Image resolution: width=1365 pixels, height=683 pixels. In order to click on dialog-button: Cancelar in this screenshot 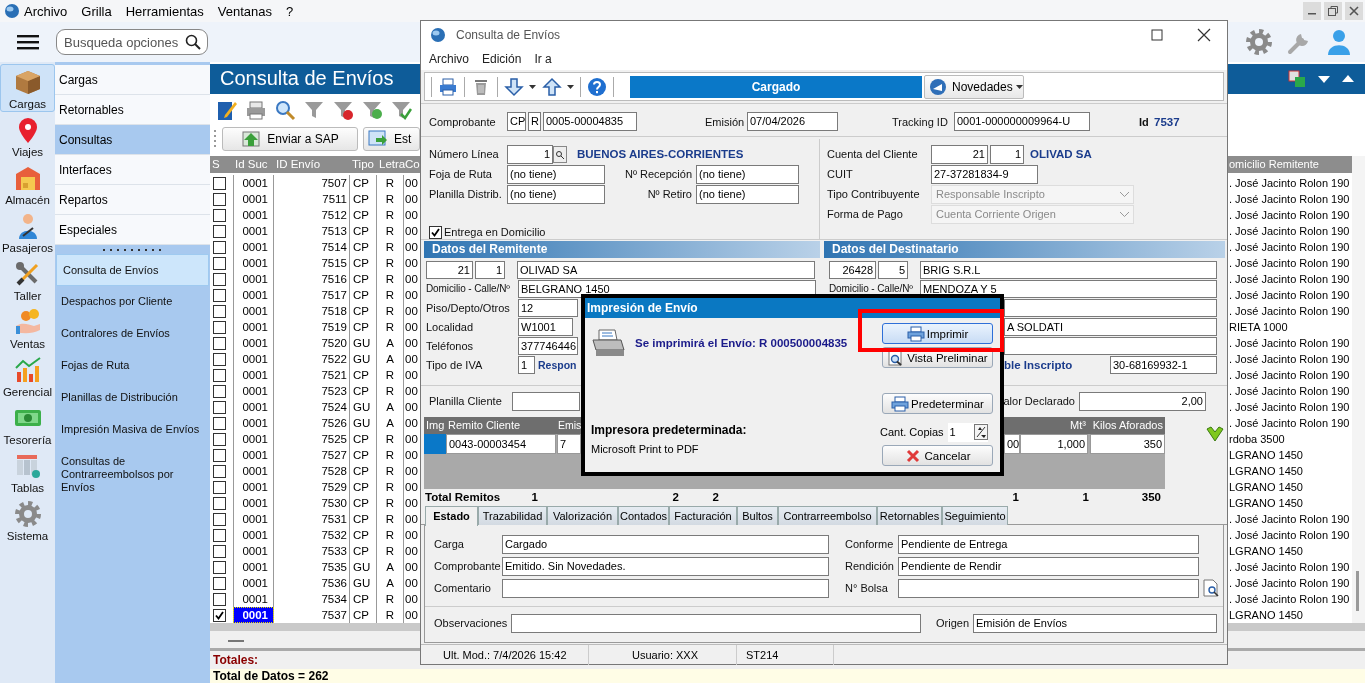, I will do `click(937, 455)`.